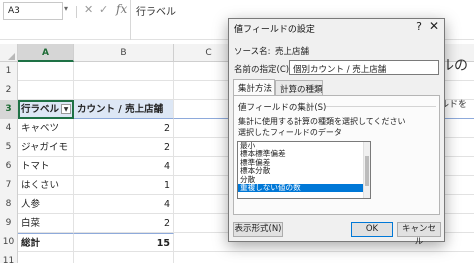  Describe the element at coordinates (124, 242) in the screenshot. I see `grand-total-value: 15` at that location.